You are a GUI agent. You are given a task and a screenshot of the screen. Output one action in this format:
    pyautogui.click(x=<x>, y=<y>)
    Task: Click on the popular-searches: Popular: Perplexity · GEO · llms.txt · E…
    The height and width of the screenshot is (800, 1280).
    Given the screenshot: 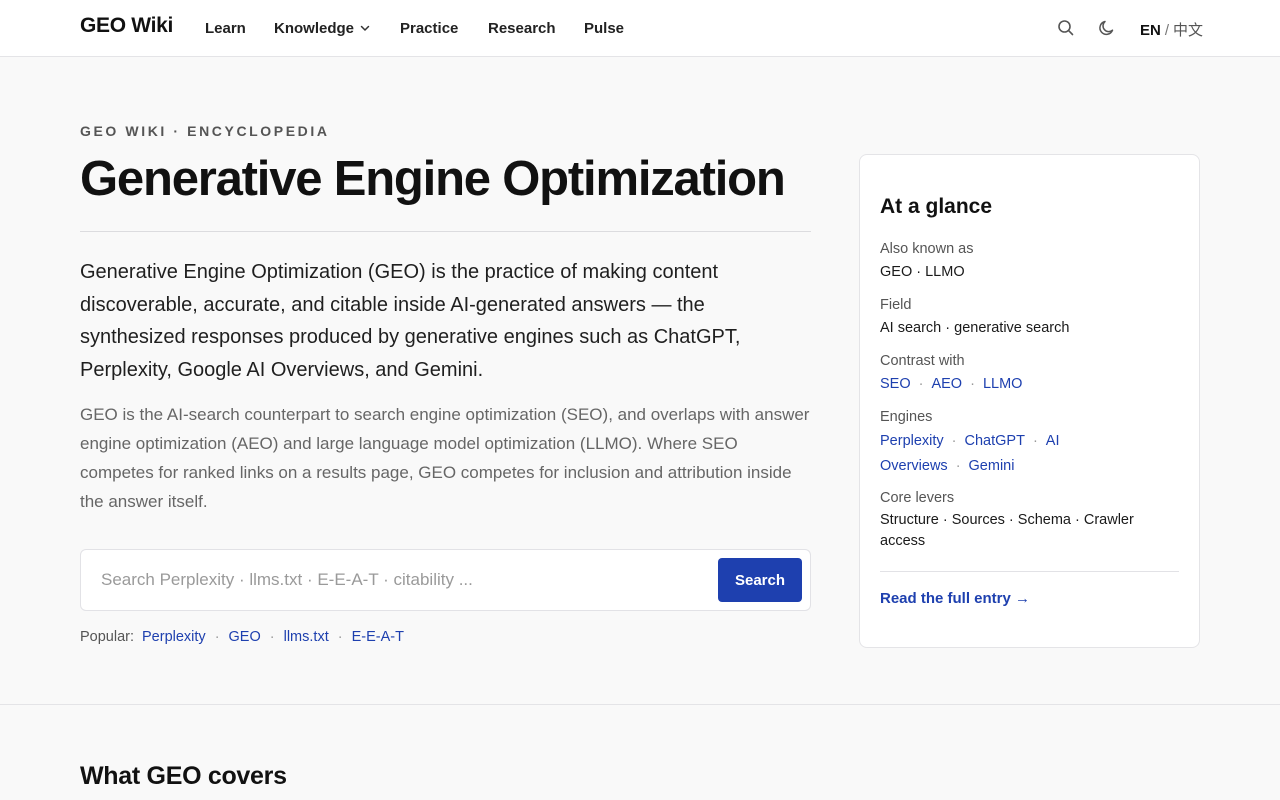 What is the action you would take?
    pyautogui.click(x=242, y=637)
    